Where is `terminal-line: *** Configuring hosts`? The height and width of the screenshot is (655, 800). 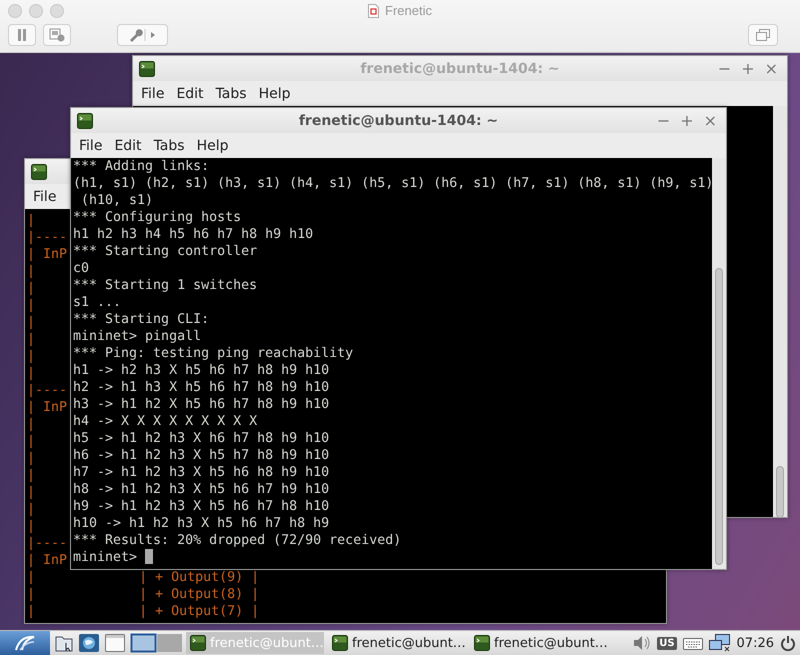
terminal-line: *** Configuring hosts is located at coordinates (157, 217).